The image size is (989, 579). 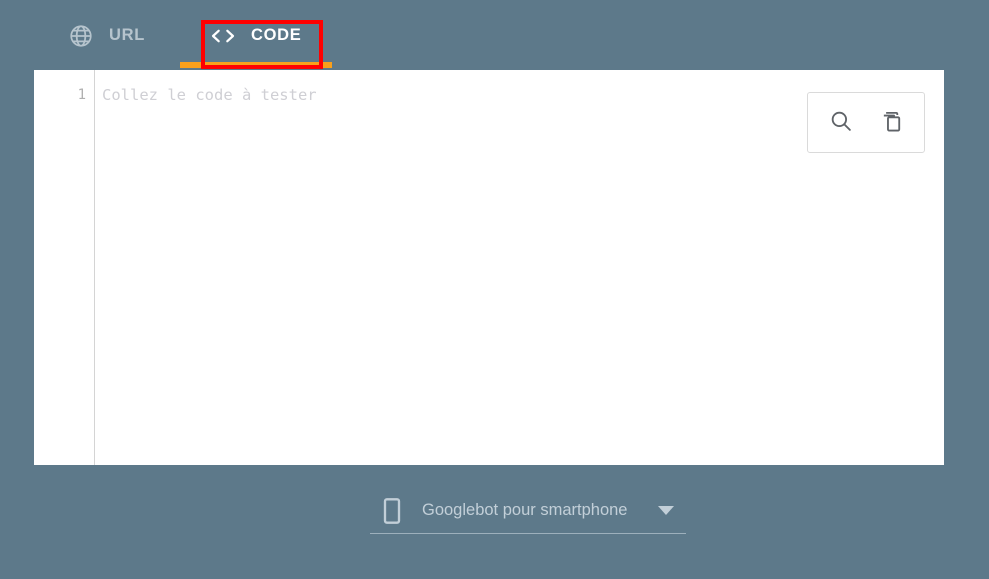 I want to click on user-agent-value: Googlebot pour smartphone, so click(x=525, y=510).